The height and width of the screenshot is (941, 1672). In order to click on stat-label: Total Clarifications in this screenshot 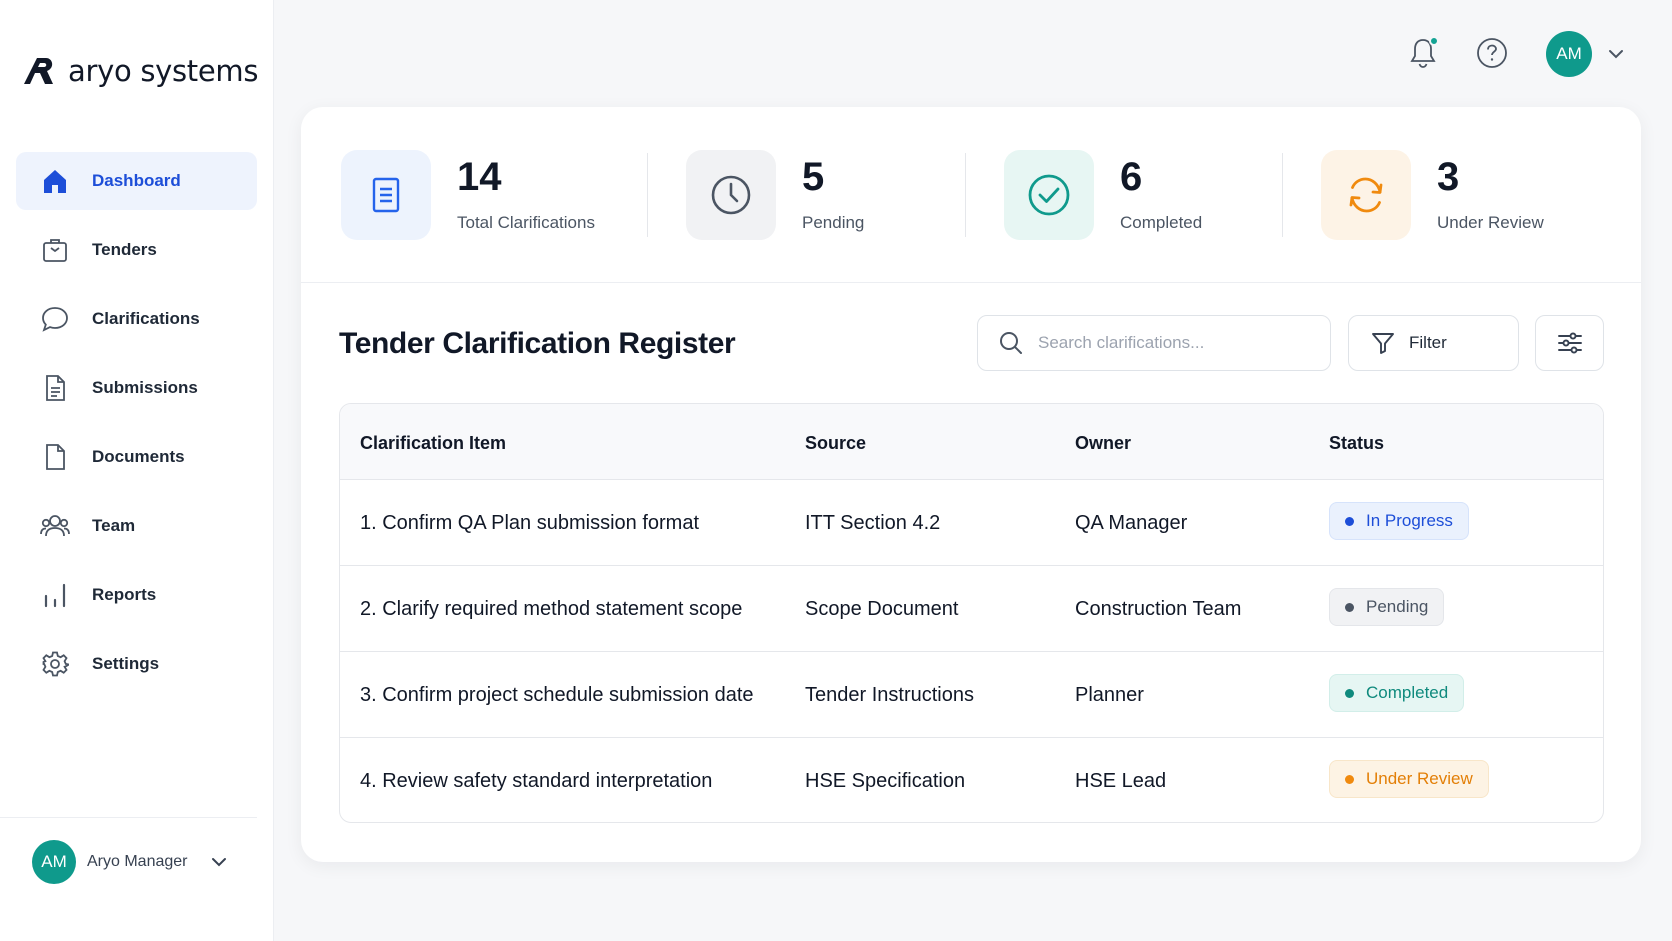, I will do `click(526, 222)`.